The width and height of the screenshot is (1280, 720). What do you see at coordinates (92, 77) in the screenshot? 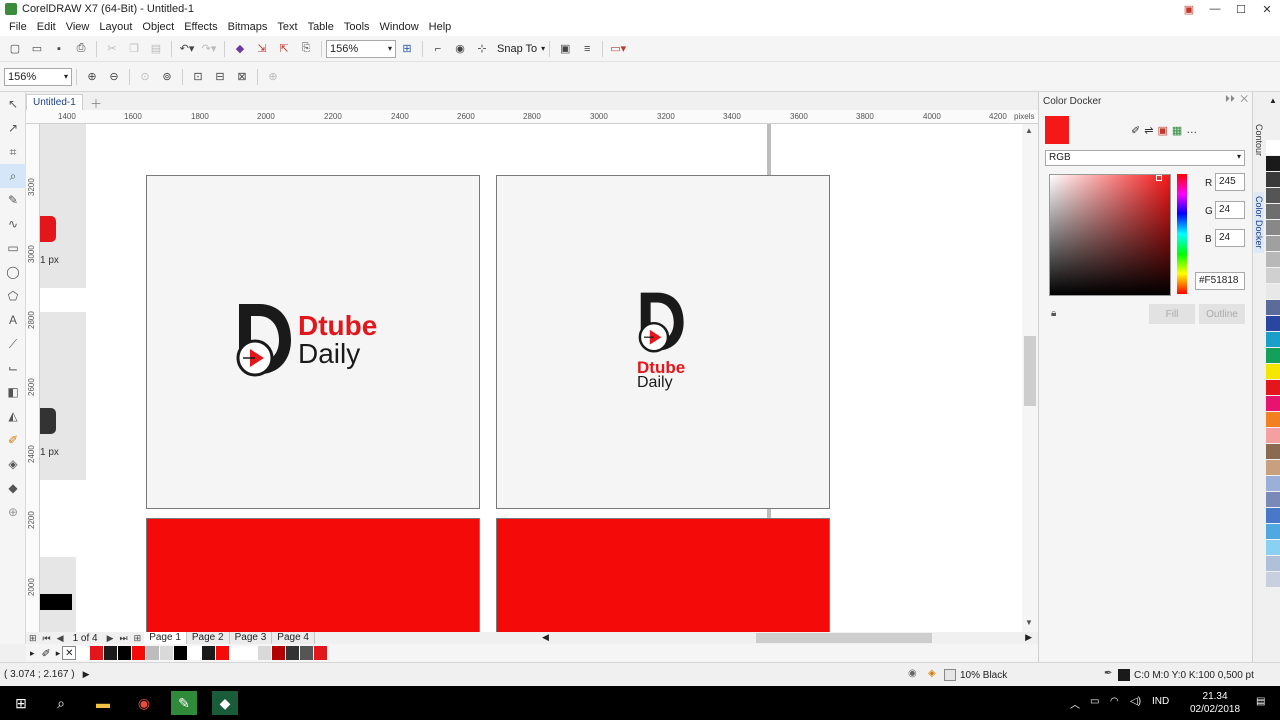
I see `zoom-in-icon: ⊕` at bounding box center [92, 77].